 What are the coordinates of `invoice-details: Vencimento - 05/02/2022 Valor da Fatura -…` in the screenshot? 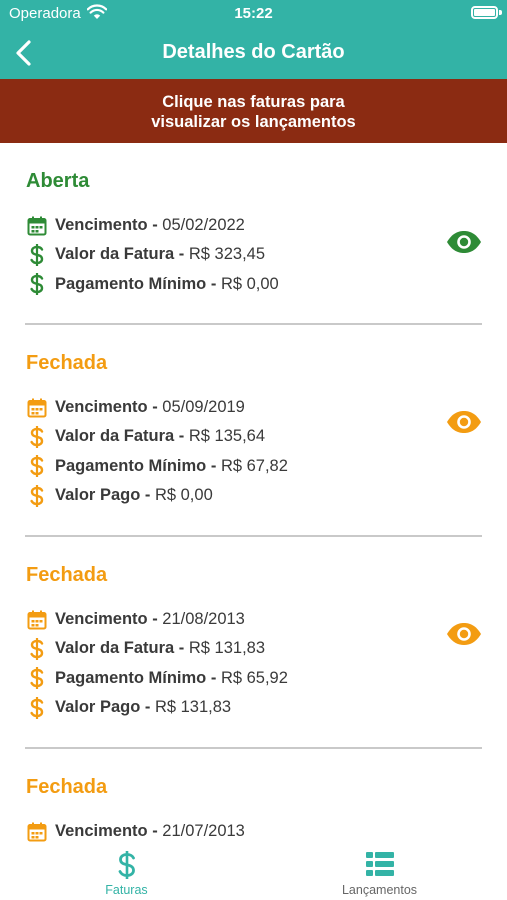 It's located at (152, 255).